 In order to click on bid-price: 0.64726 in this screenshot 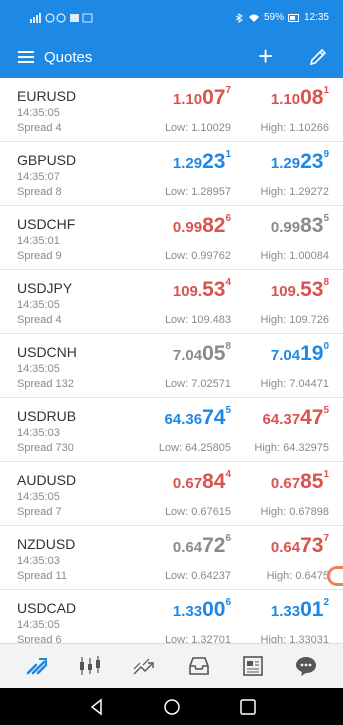, I will do `click(201, 545)`.